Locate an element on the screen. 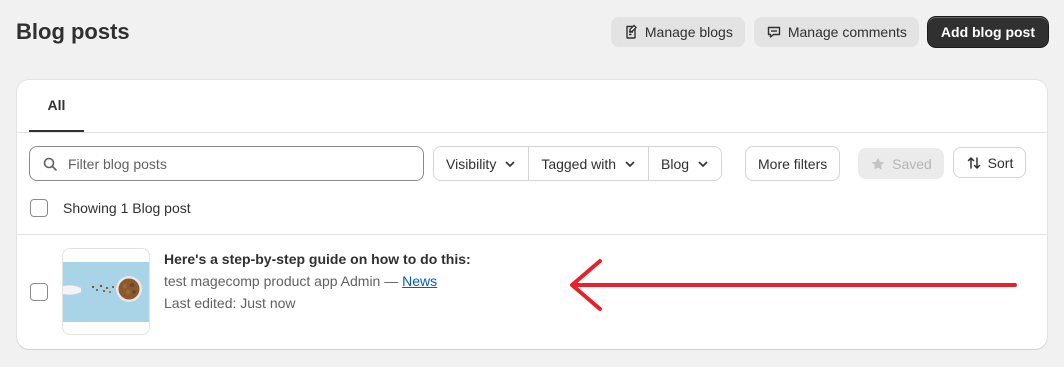 The width and height of the screenshot is (1064, 367). post-blog-link: News is located at coordinates (419, 281).